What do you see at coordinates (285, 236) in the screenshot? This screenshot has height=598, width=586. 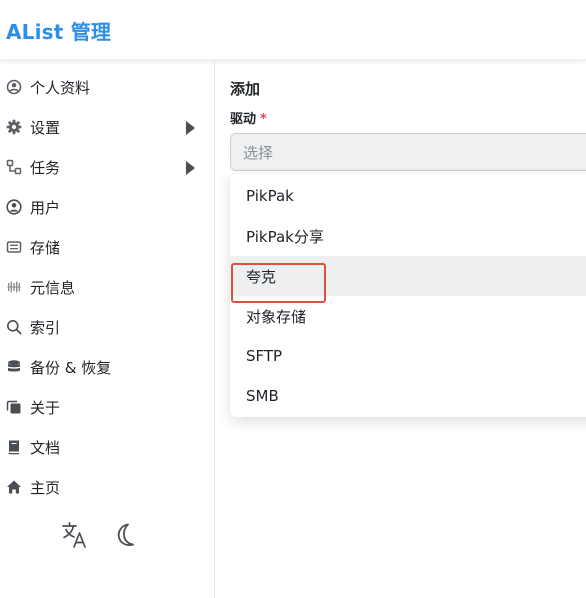 I see `option-label: PikPak分享` at bounding box center [285, 236].